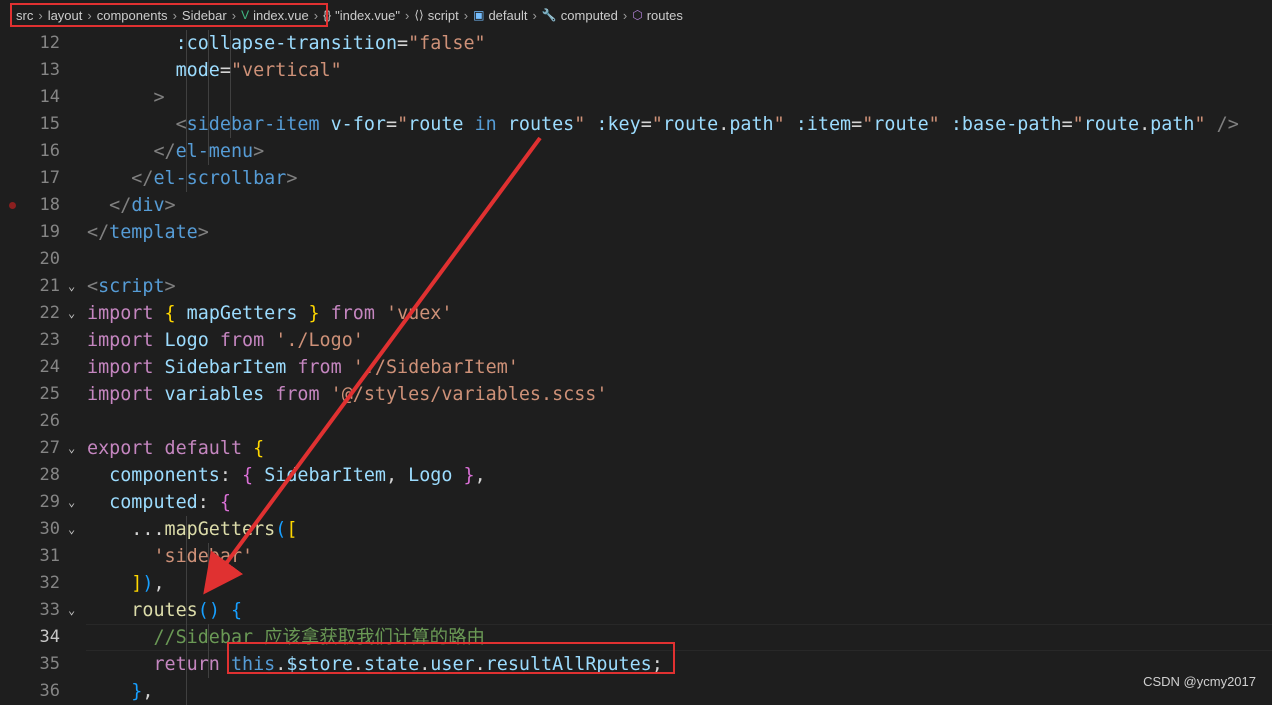  I want to click on breakpoint-dot-icon, so click(12, 205).